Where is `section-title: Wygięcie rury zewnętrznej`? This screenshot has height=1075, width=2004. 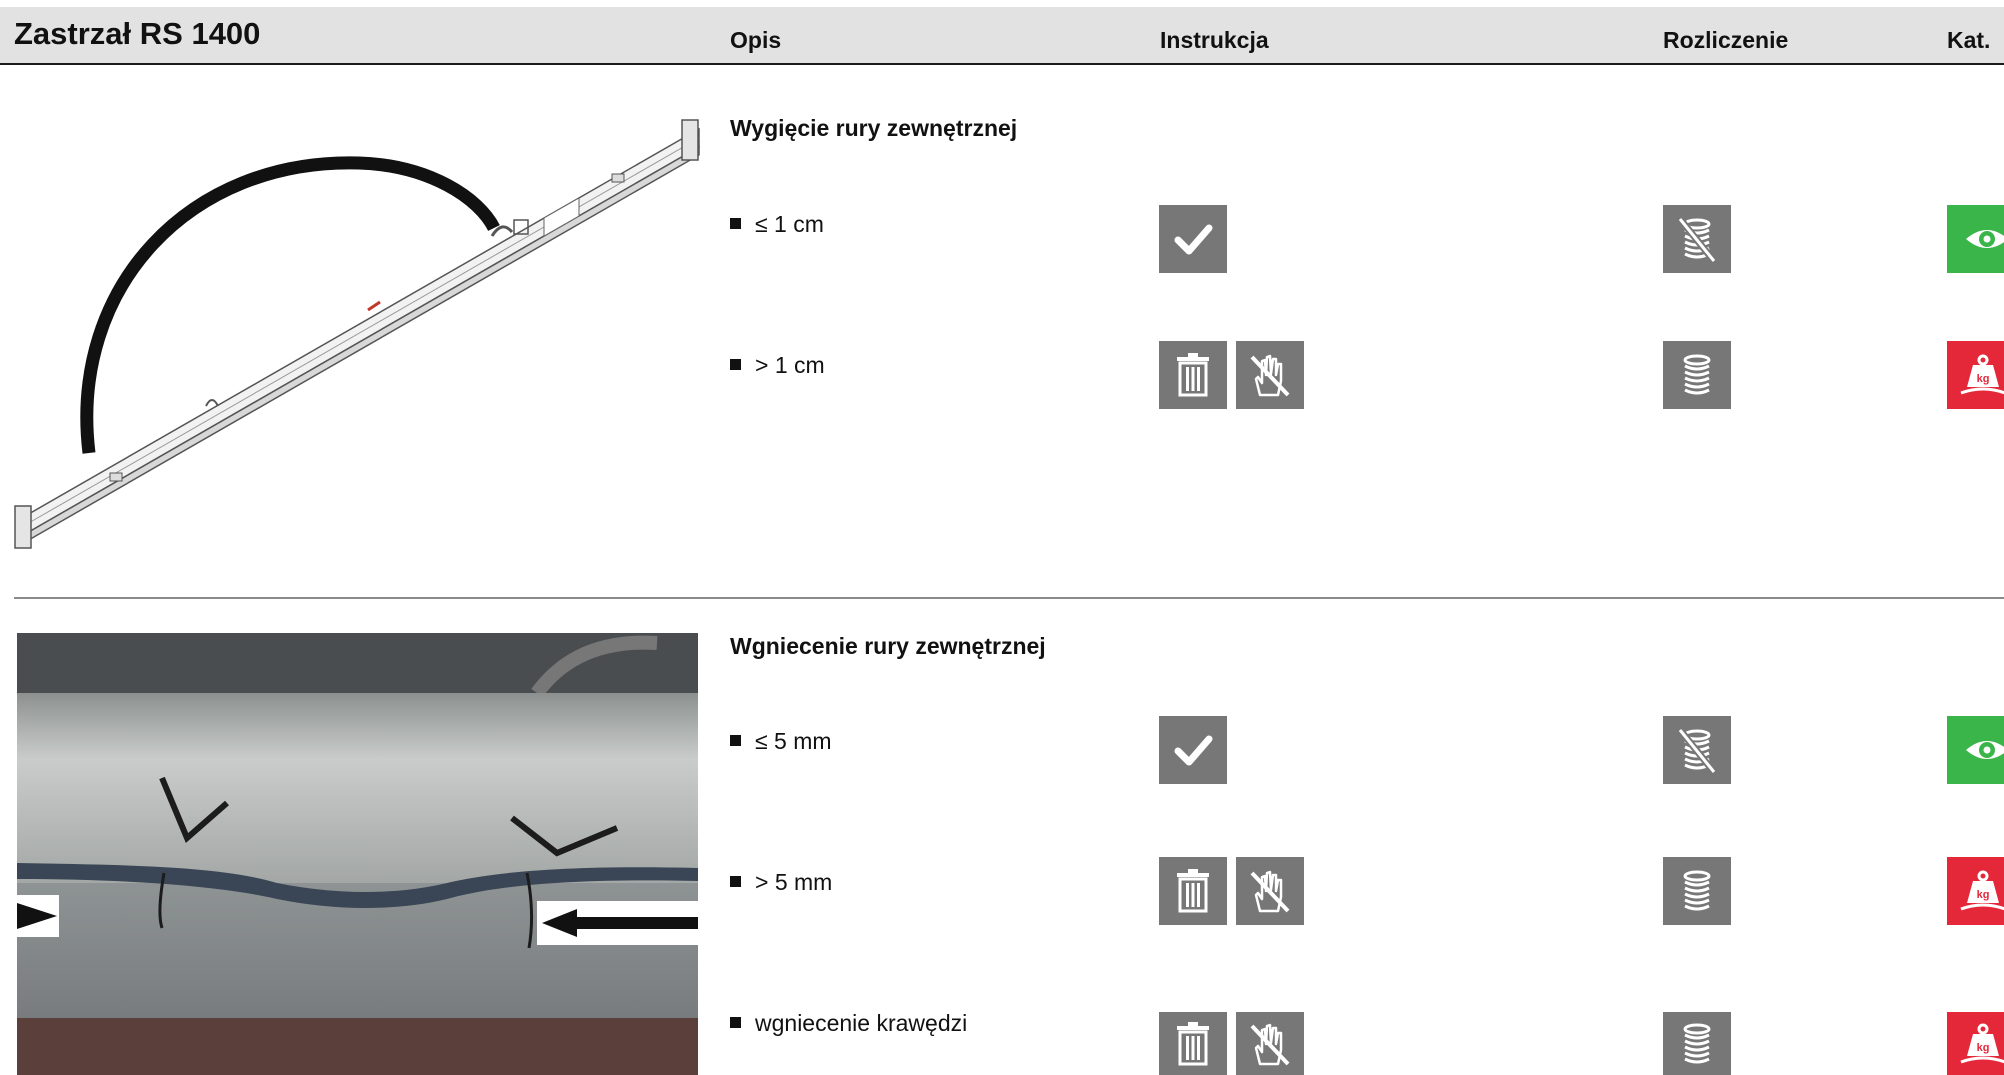
section-title: Wygięcie rury zewnętrznej is located at coordinates (874, 128).